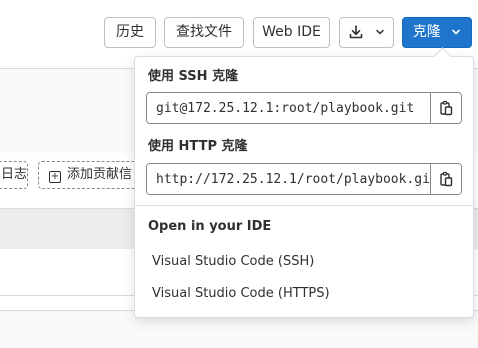 Image resolution: width=478 pixels, height=348 pixels. What do you see at coordinates (288, 108) in the screenshot?
I see `ssh-url-input` at bounding box center [288, 108].